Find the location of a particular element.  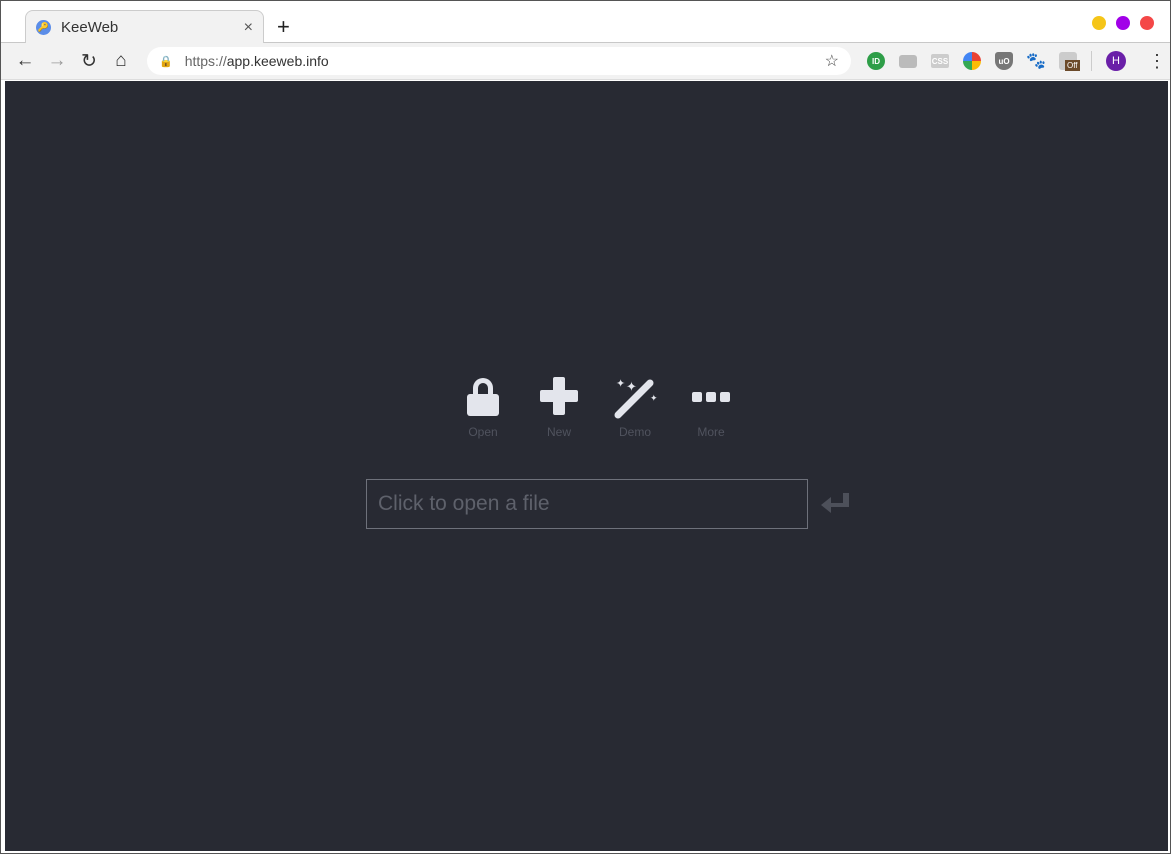

css-viewer-extension-icon: CSS is located at coordinates (940, 61).